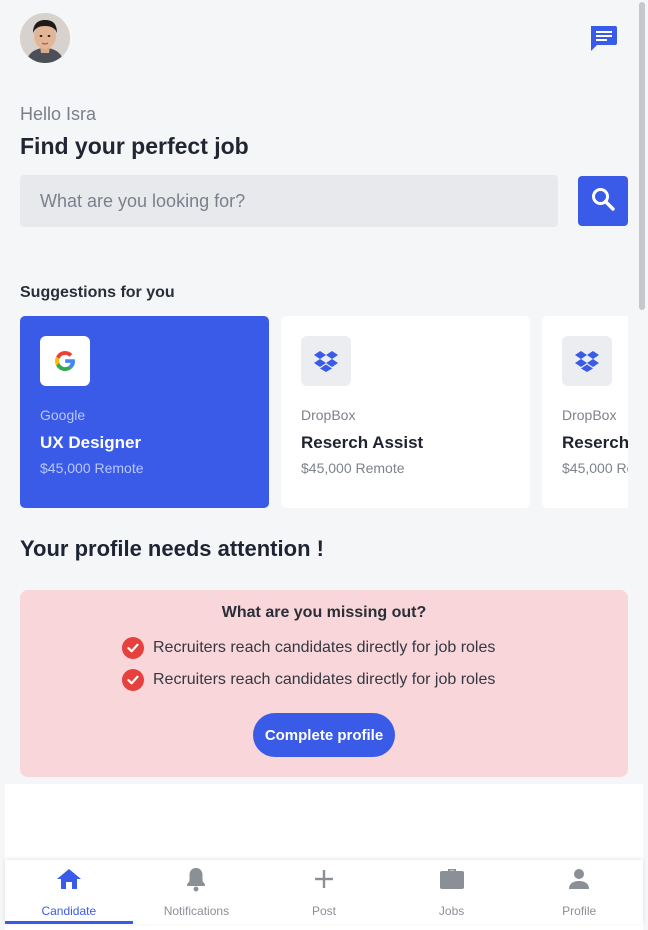 The image size is (648, 930). Describe the element at coordinates (45, 38) in the screenshot. I see `avatar` at that location.